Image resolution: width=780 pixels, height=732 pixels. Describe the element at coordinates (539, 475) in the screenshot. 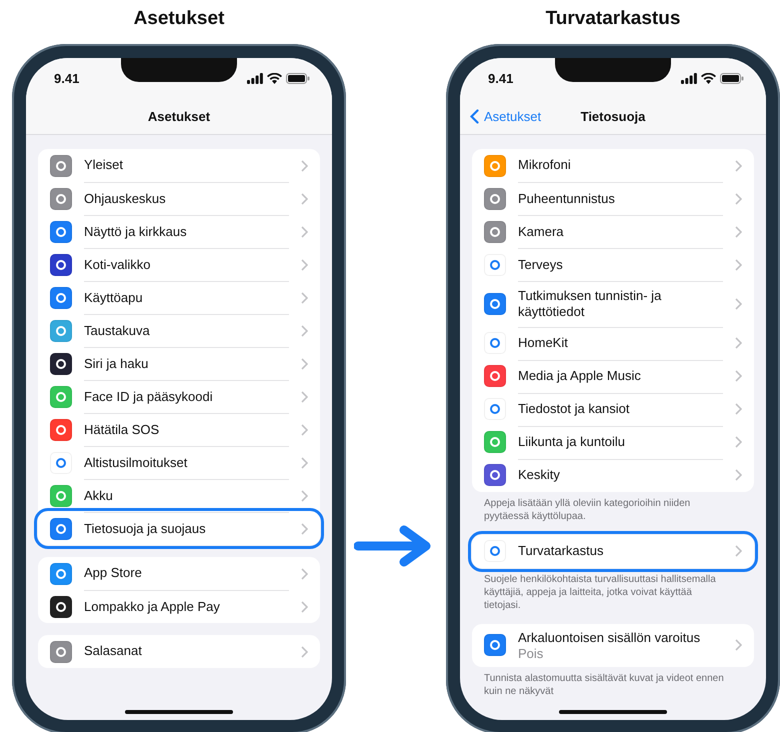

I see `row-label: Keskity` at that location.